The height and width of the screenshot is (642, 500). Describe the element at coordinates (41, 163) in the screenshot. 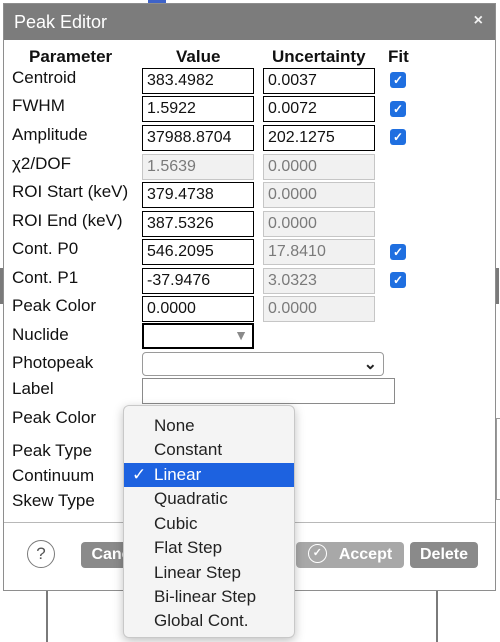

I see `label-chi2-dof: χ2/DOF` at that location.